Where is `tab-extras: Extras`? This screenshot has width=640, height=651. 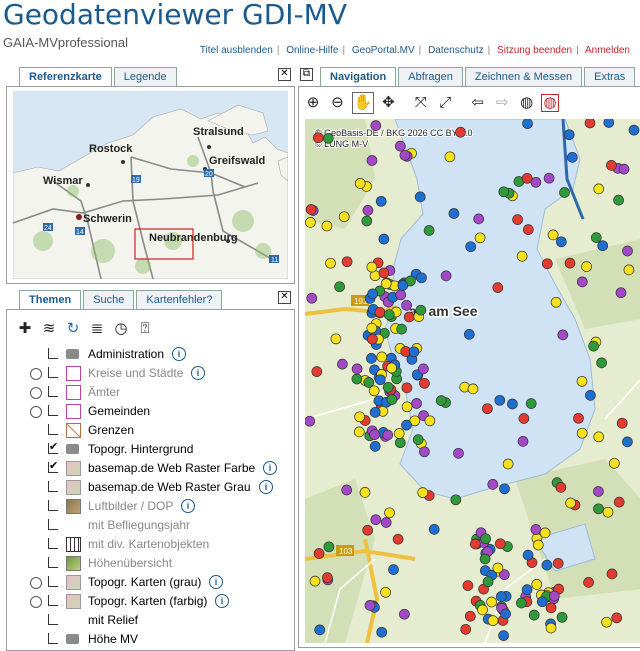
tab-extras: Extras is located at coordinates (610, 77).